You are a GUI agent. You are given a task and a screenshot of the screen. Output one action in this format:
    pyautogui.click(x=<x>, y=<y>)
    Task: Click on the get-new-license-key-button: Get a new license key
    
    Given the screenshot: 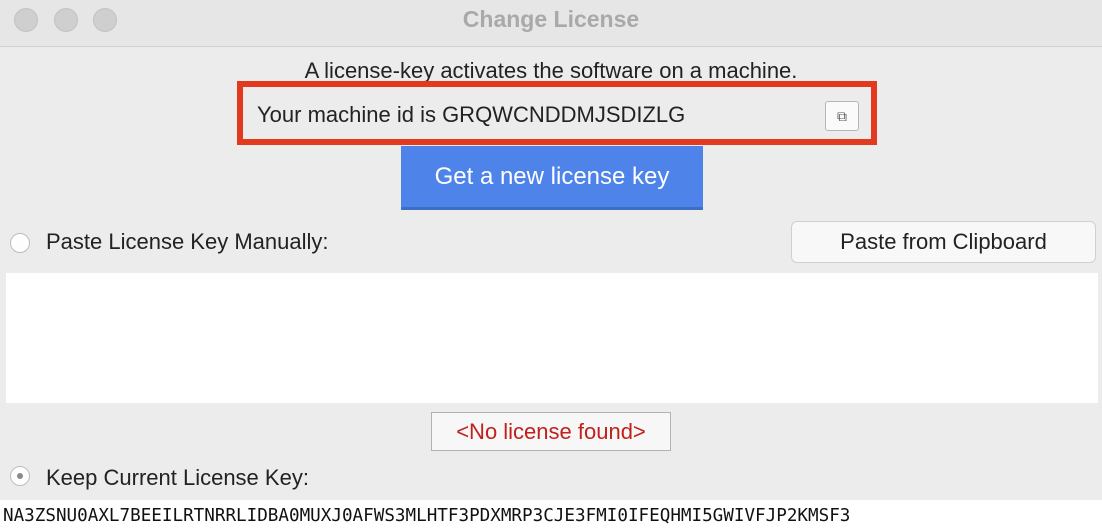 What is the action you would take?
    pyautogui.click(x=552, y=178)
    